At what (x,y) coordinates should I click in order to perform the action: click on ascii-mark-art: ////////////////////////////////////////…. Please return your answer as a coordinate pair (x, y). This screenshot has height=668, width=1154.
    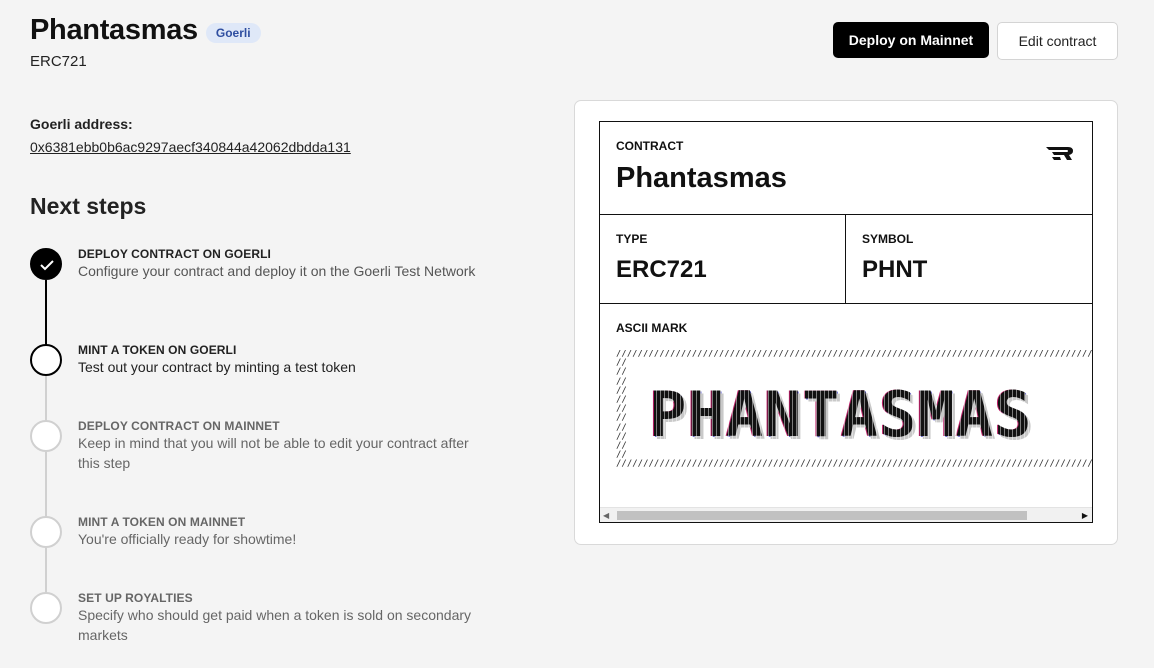
    Looking at the image, I should click on (854, 417).